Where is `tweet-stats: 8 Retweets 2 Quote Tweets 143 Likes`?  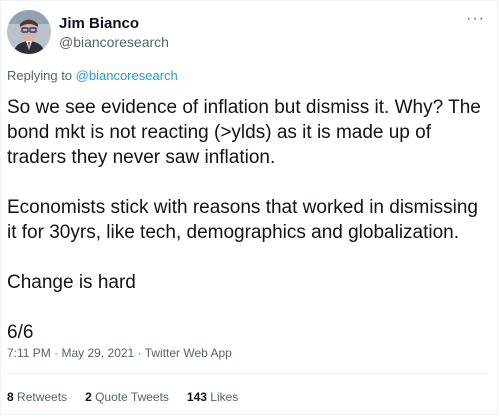 tweet-stats: 8 Retweets 2 Quote Tweets 143 Likes is located at coordinates (122, 397).